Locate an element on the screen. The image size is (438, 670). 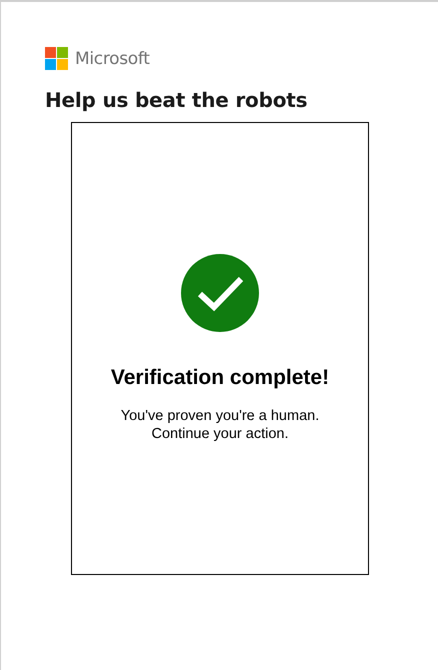
logo-icon is located at coordinates (57, 59).